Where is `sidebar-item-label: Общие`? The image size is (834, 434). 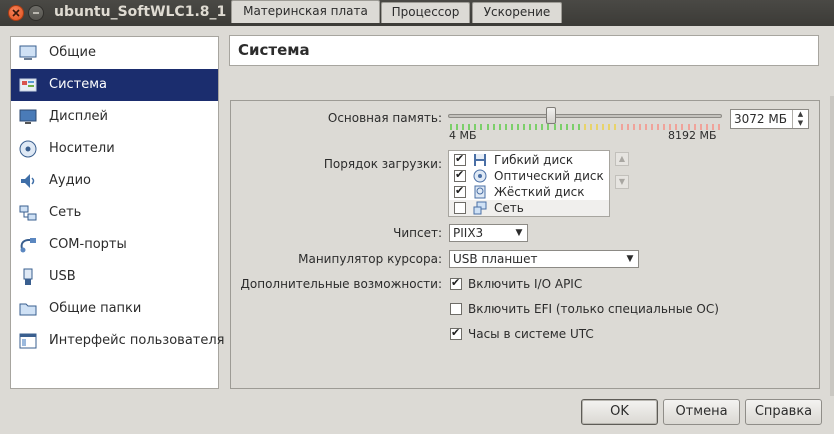
sidebar-item-label: Общие is located at coordinates (72, 52).